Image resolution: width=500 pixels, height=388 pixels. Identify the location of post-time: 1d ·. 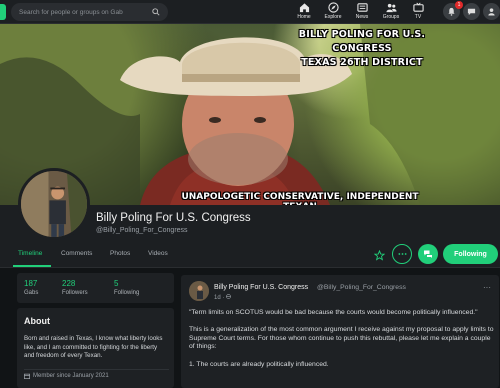
(219, 298).